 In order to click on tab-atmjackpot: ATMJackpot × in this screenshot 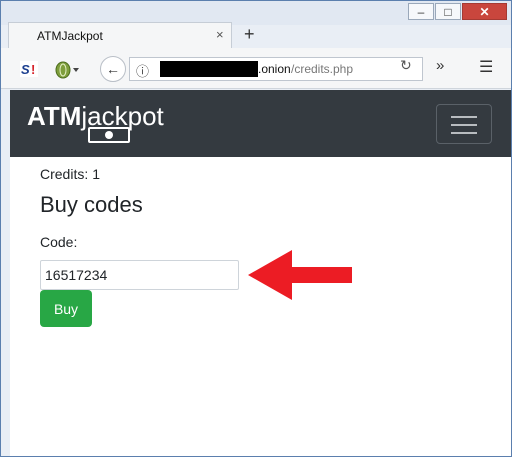, I will do `click(120, 35)`.